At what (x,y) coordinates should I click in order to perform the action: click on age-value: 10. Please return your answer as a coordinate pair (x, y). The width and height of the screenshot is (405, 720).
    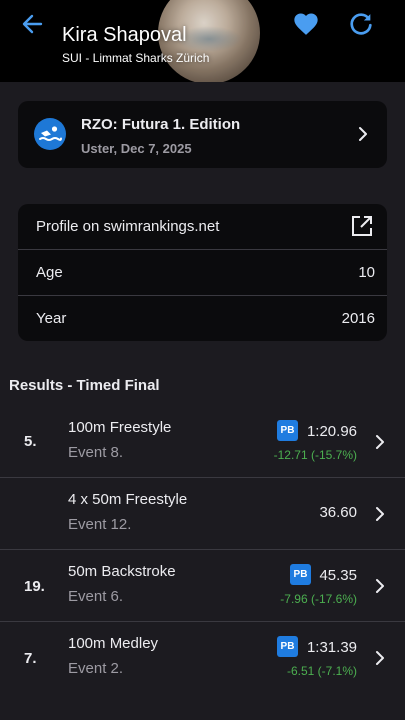
    Looking at the image, I should click on (366, 272).